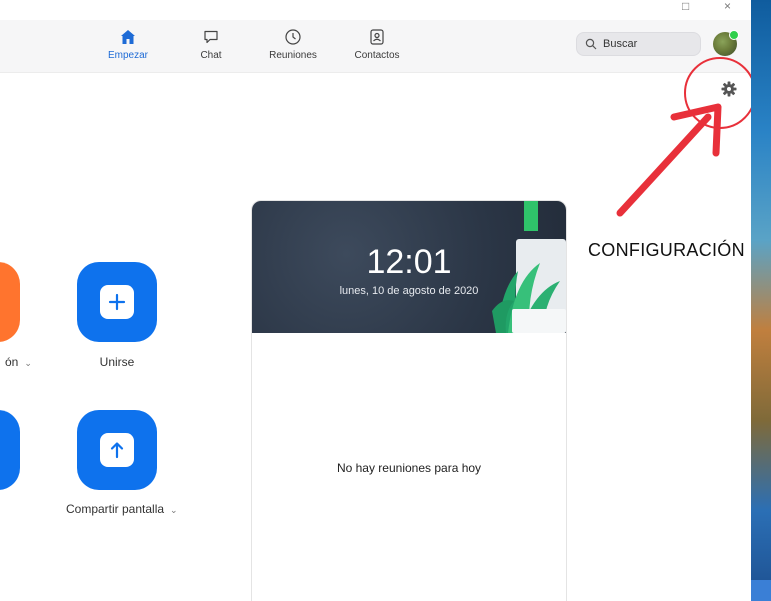 This screenshot has width=771, height=601. Describe the element at coordinates (122, 509) in the screenshot. I see `share-screen-label: Compartir pantalla ⌄` at that location.